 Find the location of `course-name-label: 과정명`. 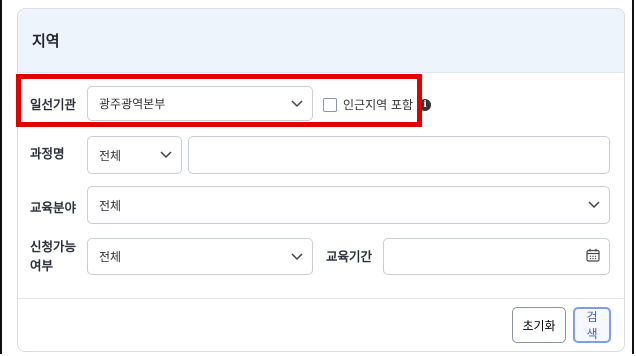

course-name-label: 과정명 is located at coordinates (47, 153).